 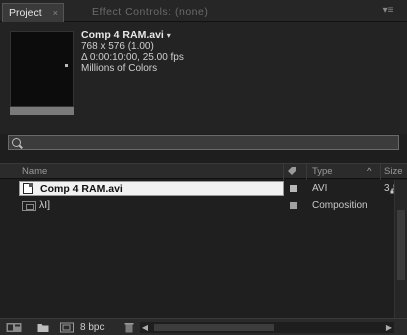 I want to click on footage-colors: Millions of Colors, so click(x=119, y=68).